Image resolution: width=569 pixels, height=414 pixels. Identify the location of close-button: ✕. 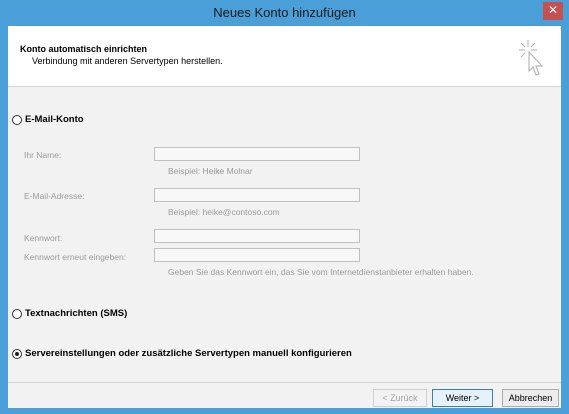
(553, 11).